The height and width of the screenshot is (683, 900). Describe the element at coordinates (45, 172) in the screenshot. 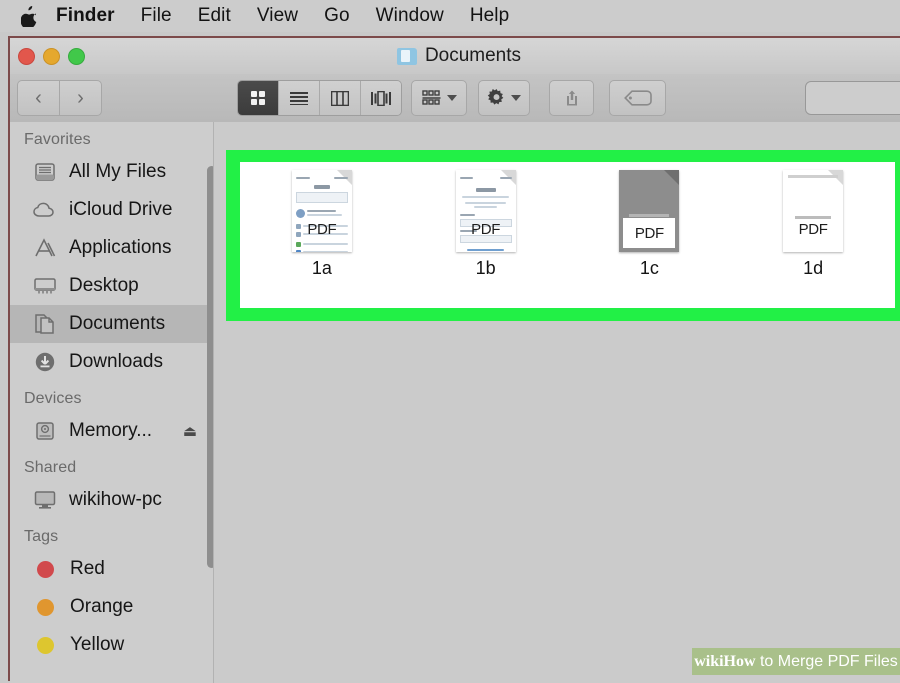

I see `all-my-files-icon` at that location.